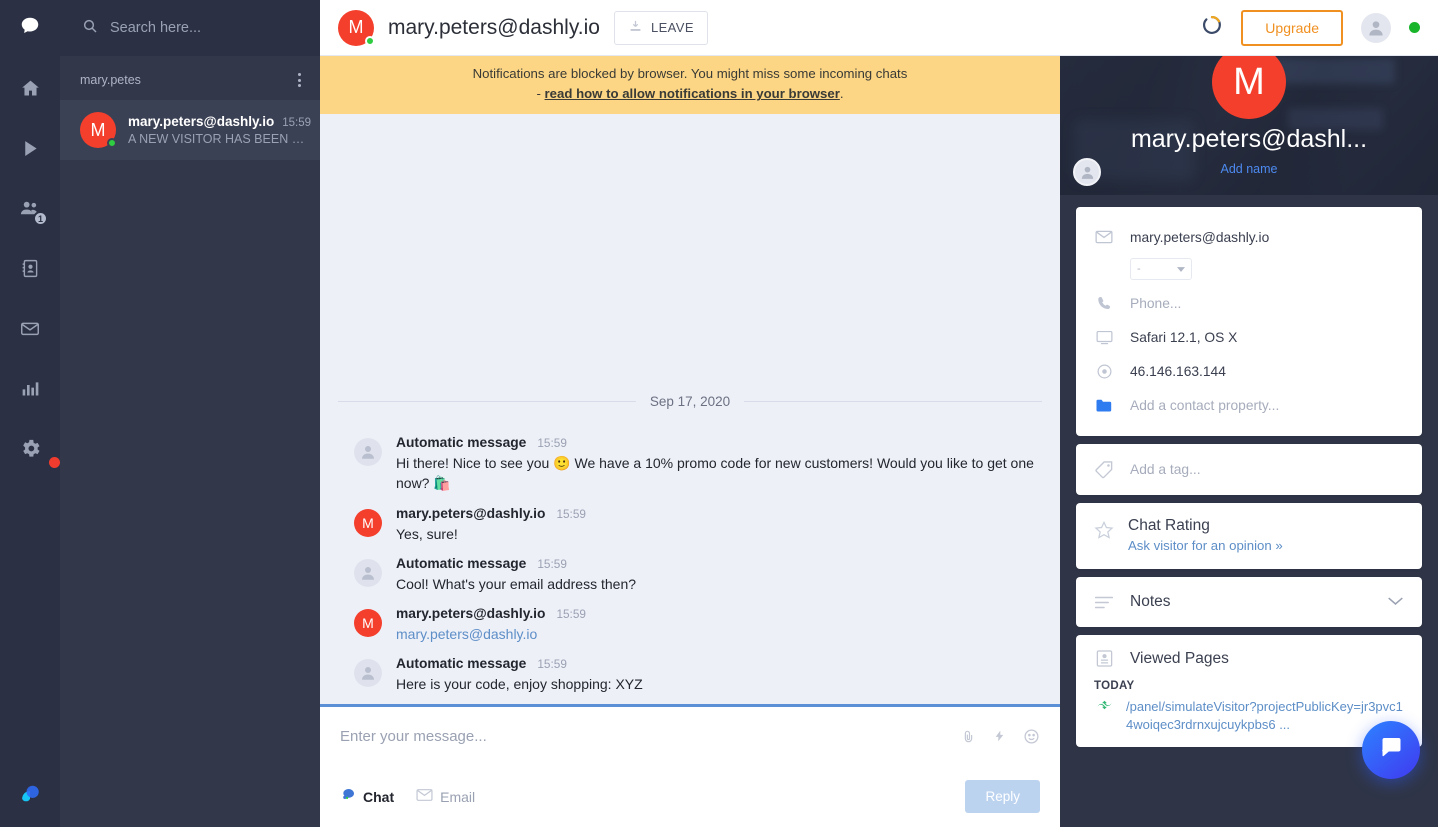 The width and height of the screenshot is (1438, 827). Describe the element at coordinates (1249, 169) in the screenshot. I see `add-name-link: Add name` at that location.